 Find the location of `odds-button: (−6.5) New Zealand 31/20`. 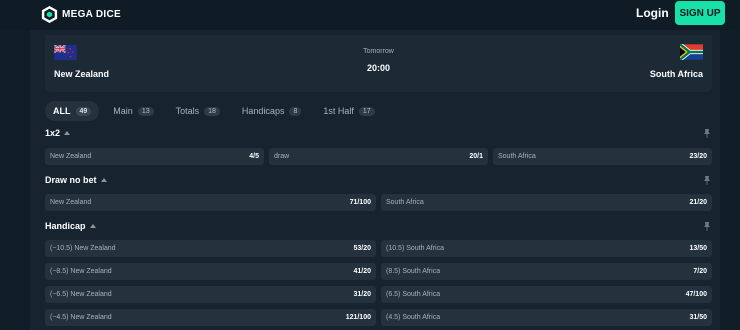

odds-button: (−6.5) New Zealand 31/20 is located at coordinates (210, 294).